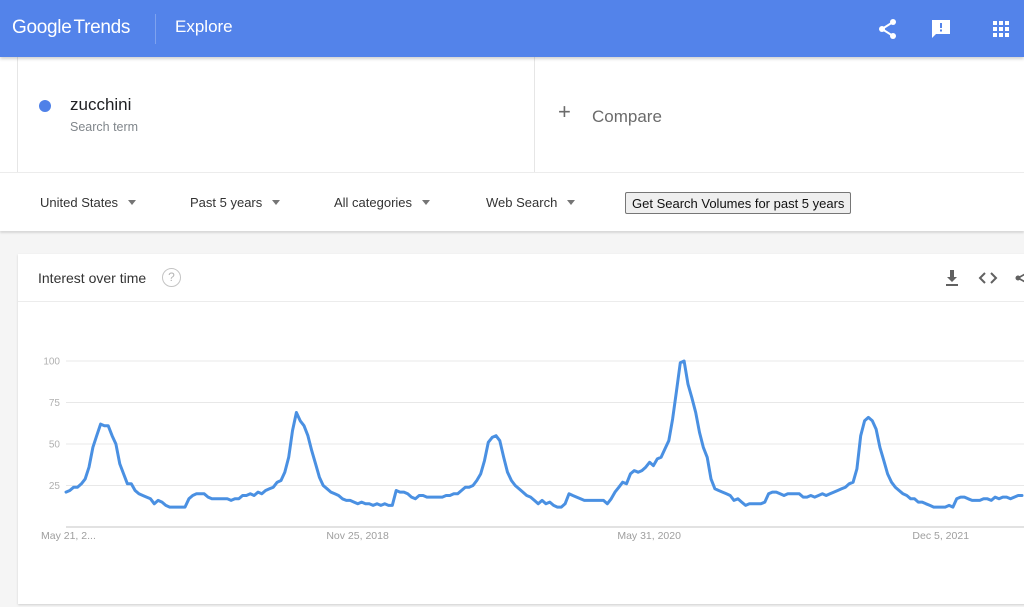  I want to click on search-term-card: zucchini Search term, so click(275, 114).